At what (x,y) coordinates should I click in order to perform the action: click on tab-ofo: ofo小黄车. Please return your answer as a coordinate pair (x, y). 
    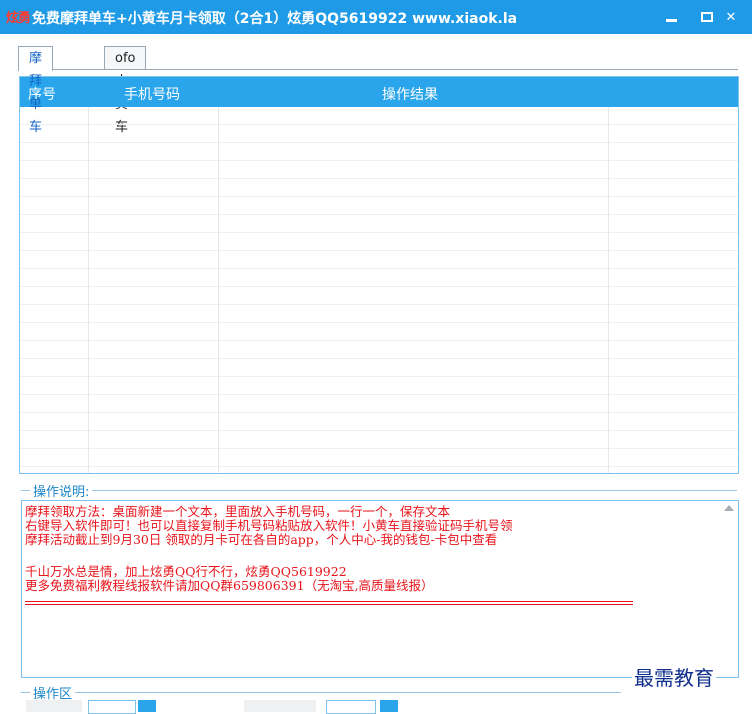
    Looking at the image, I should click on (125, 90).